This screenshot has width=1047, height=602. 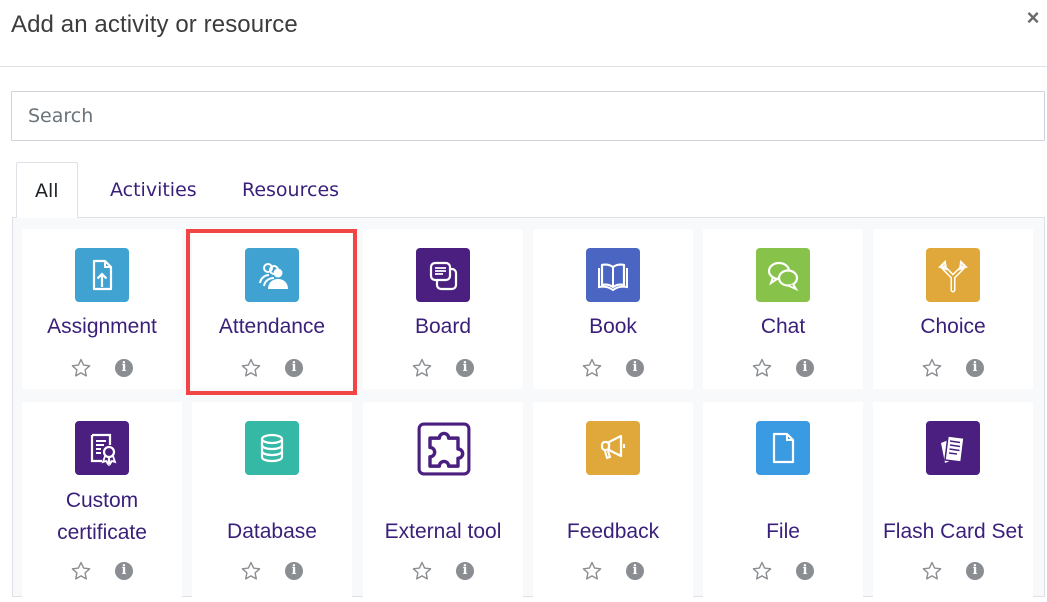 I want to click on module-name: Chat, so click(x=783, y=327).